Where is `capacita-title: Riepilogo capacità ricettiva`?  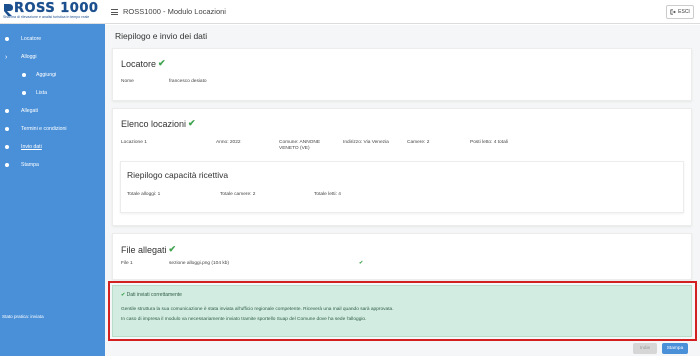 capacita-title: Riepilogo capacità ricettiva is located at coordinates (178, 175).